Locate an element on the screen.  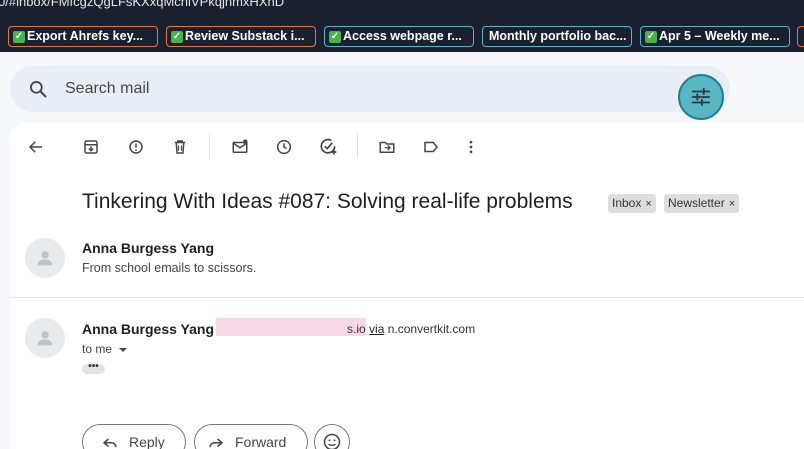
forward-button: Forward is located at coordinates (251, 436).